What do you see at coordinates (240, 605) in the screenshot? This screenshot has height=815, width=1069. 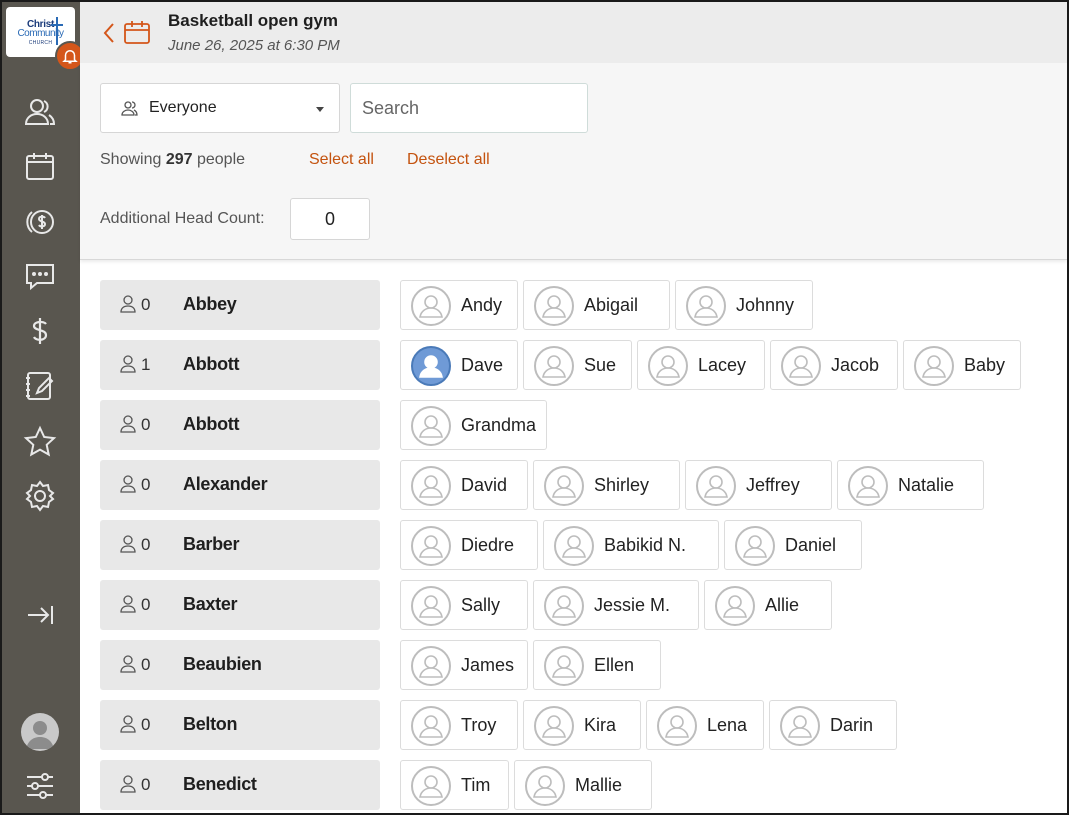 I see `household-card: 0 Baxter` at bounding box center [240, 605].